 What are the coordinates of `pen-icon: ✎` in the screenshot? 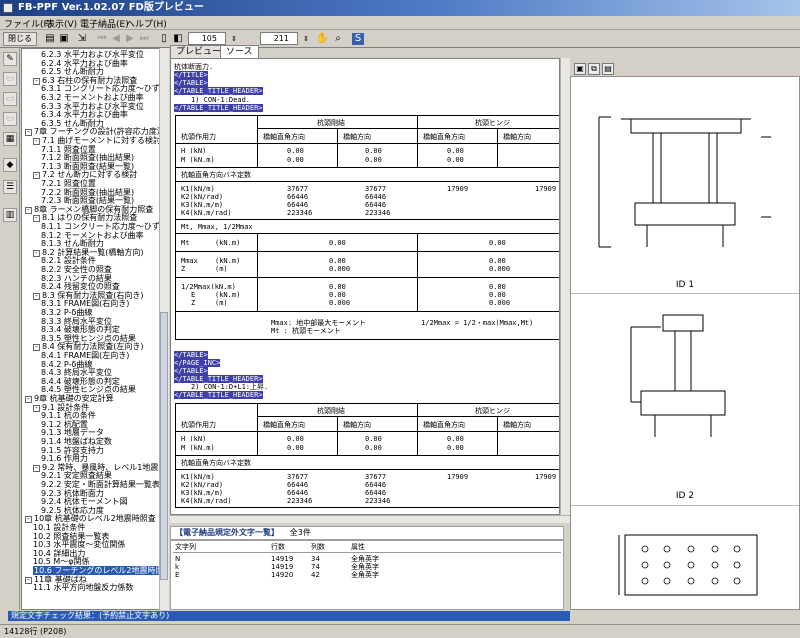 It's located at (10, 59).